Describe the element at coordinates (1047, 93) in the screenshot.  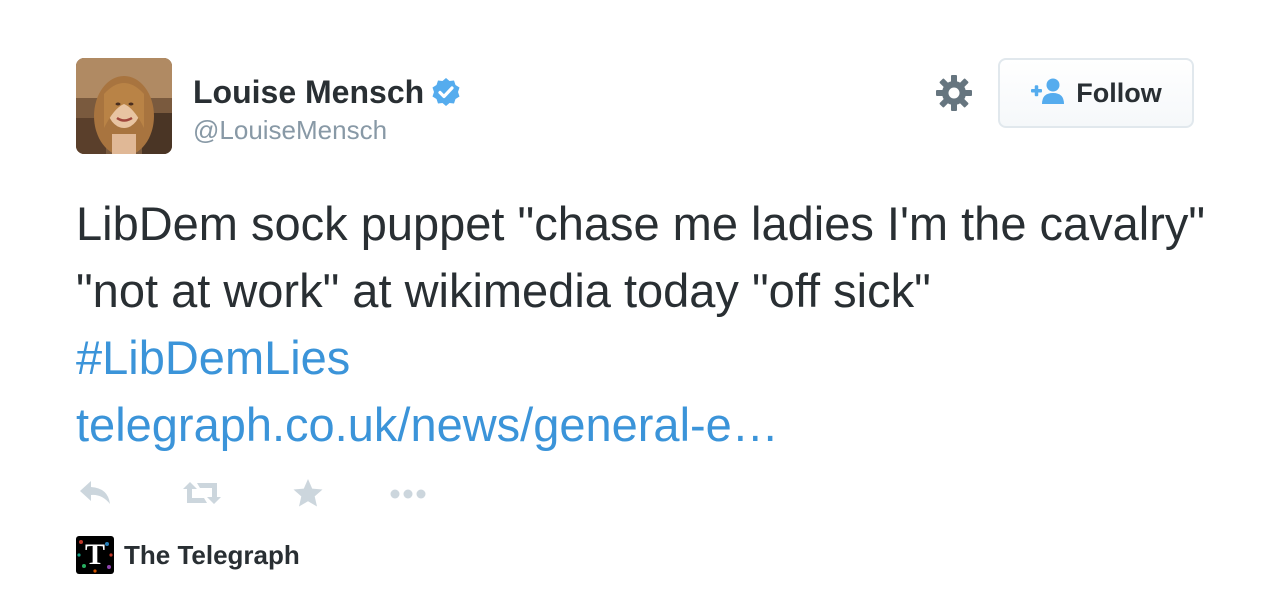
I see `add-user-icon` at that location.